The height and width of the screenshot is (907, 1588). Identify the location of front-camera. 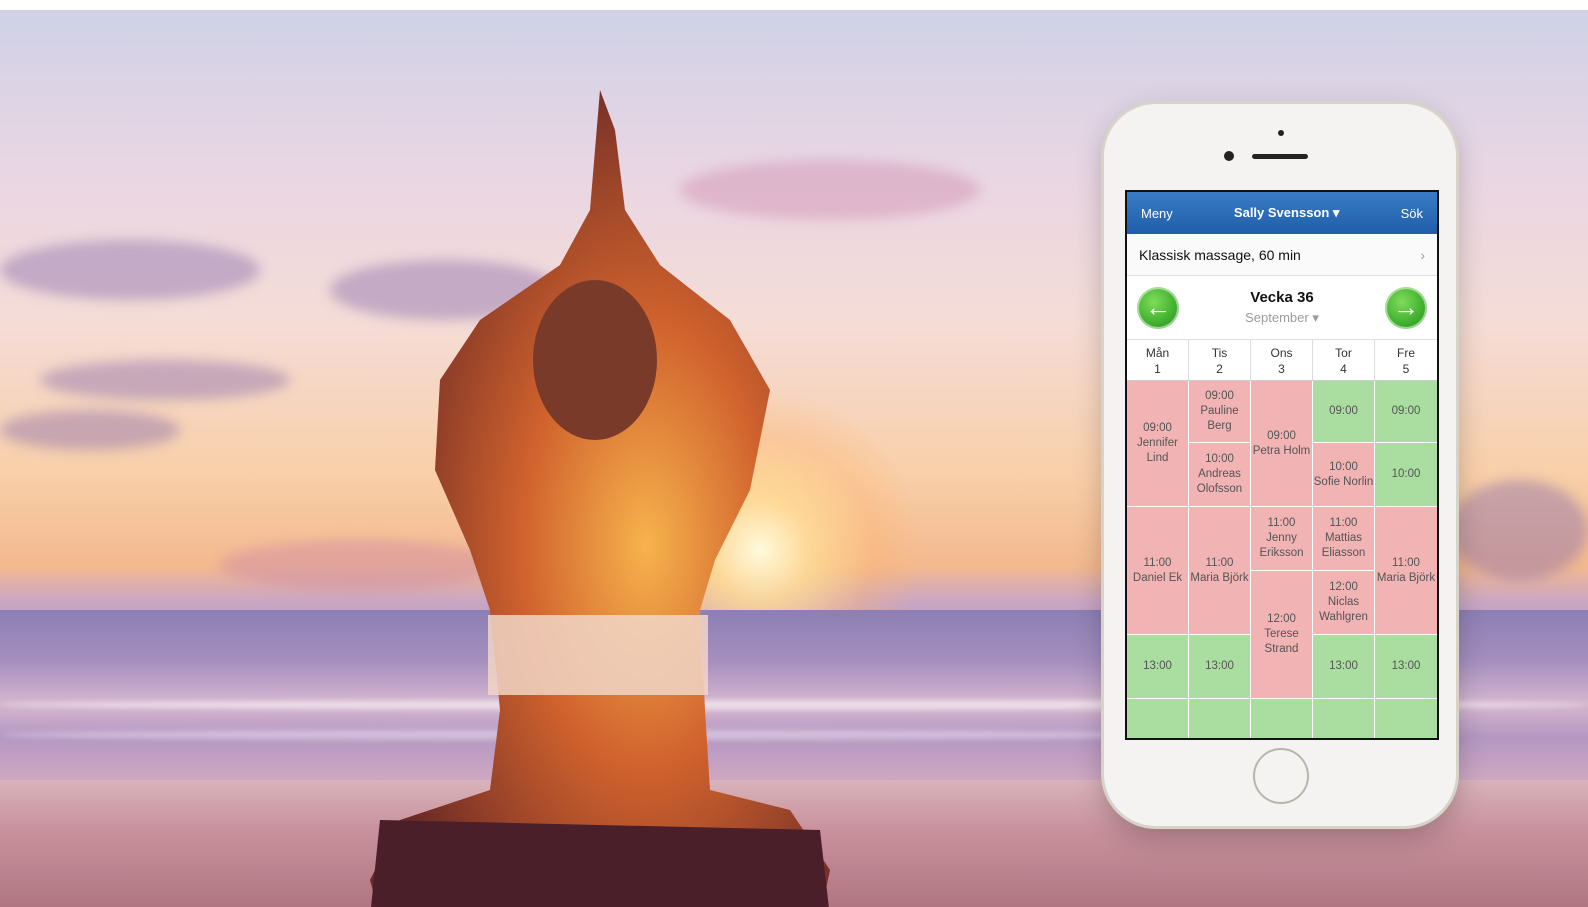
(1229, 156).